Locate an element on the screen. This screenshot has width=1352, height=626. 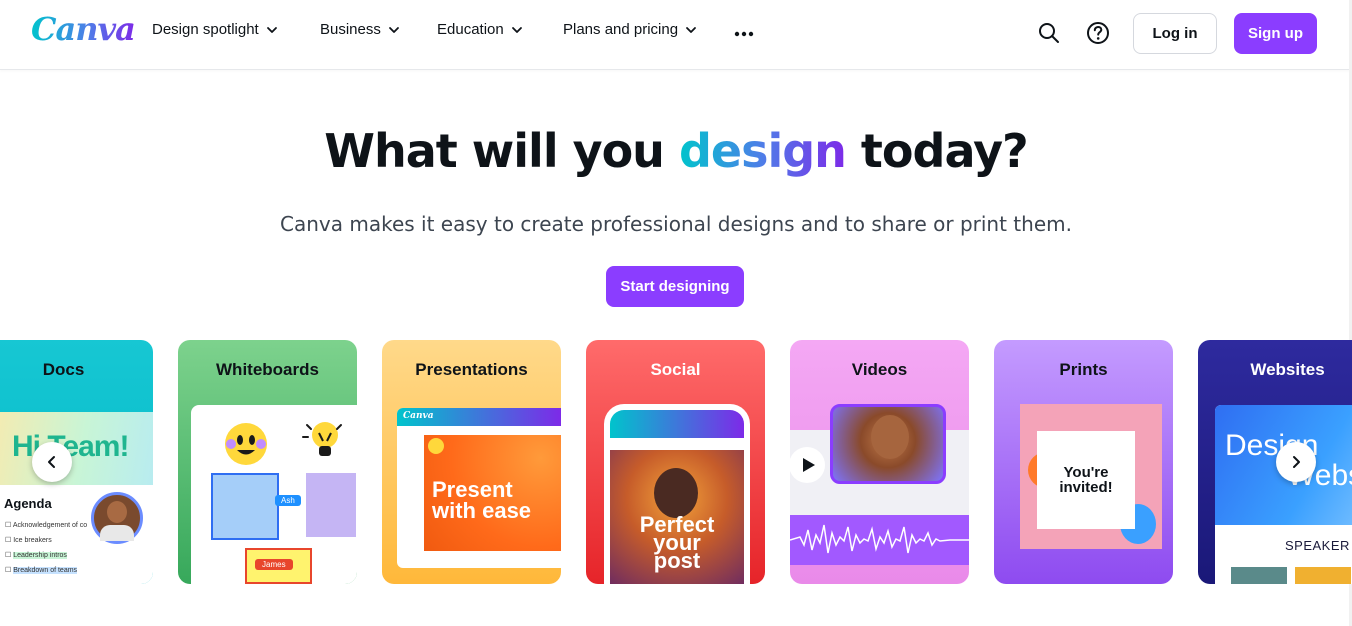
category-card-websites: Websites Design Websi SPEAKER is located at coordinates (1275, 462).